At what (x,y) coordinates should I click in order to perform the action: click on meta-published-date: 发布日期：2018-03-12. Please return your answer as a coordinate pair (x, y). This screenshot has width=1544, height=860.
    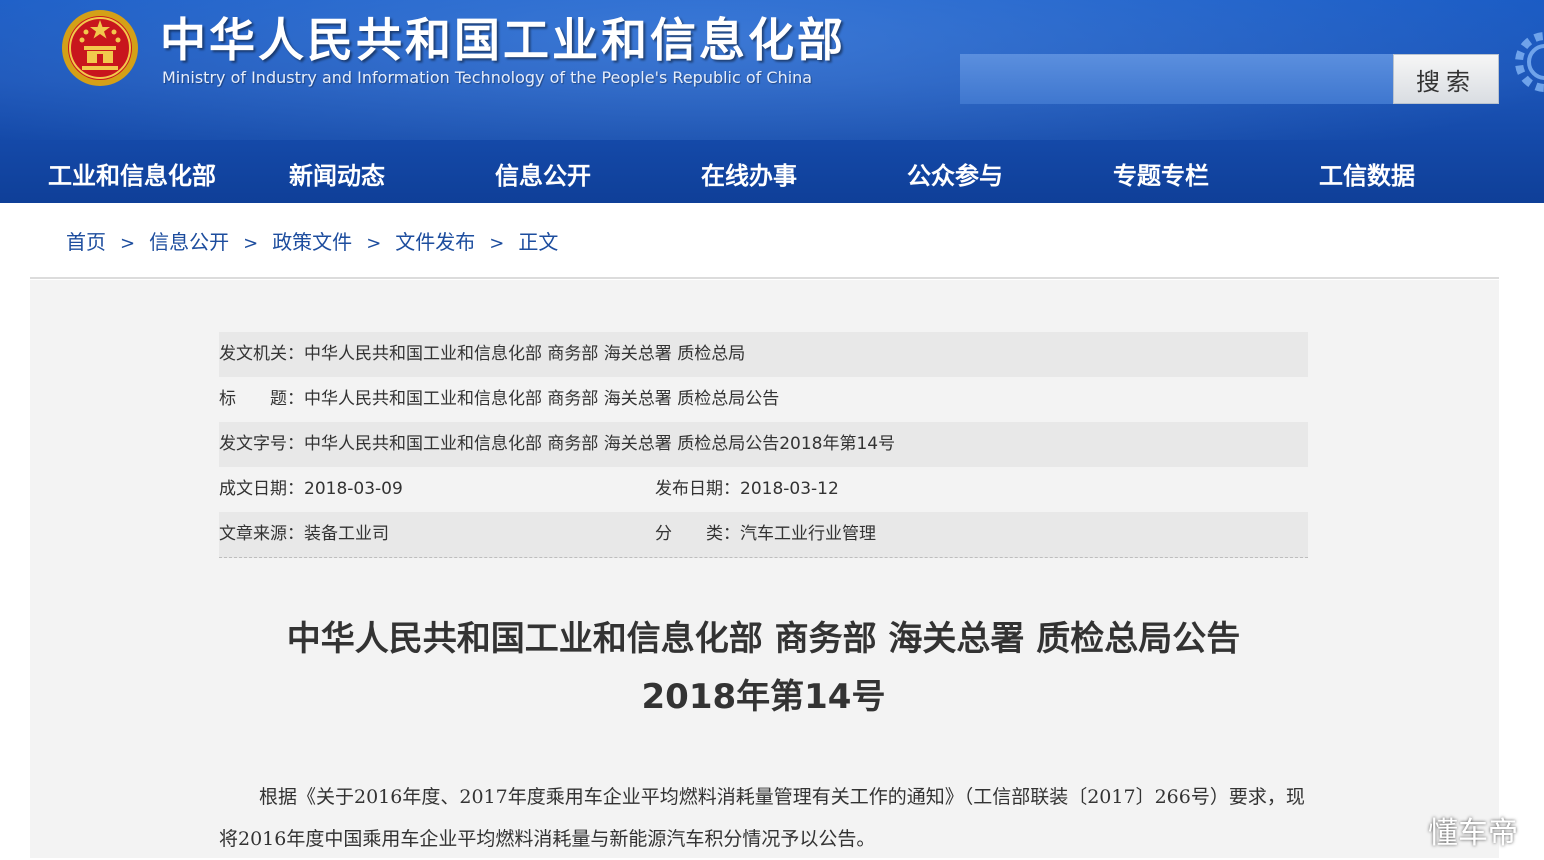
    Looking at the image, I should click on (747, 489).